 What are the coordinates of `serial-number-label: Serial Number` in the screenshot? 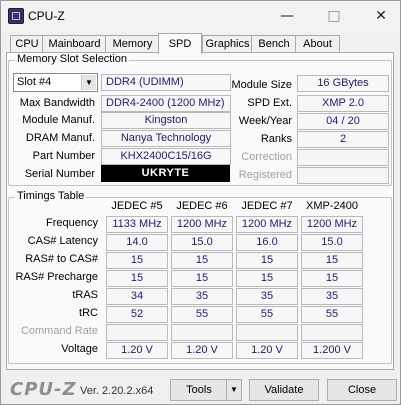 It's located at (59, 174).